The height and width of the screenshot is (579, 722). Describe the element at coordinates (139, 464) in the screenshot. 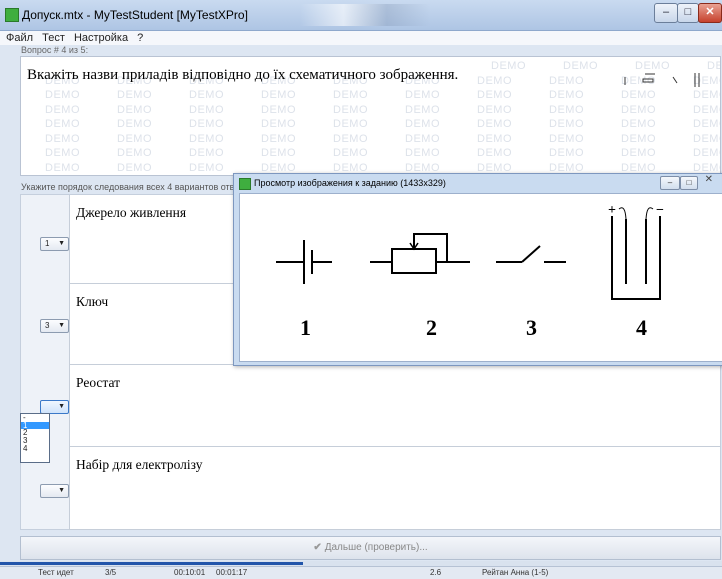

I see `answer-label: Набір для електролізу` at that location.